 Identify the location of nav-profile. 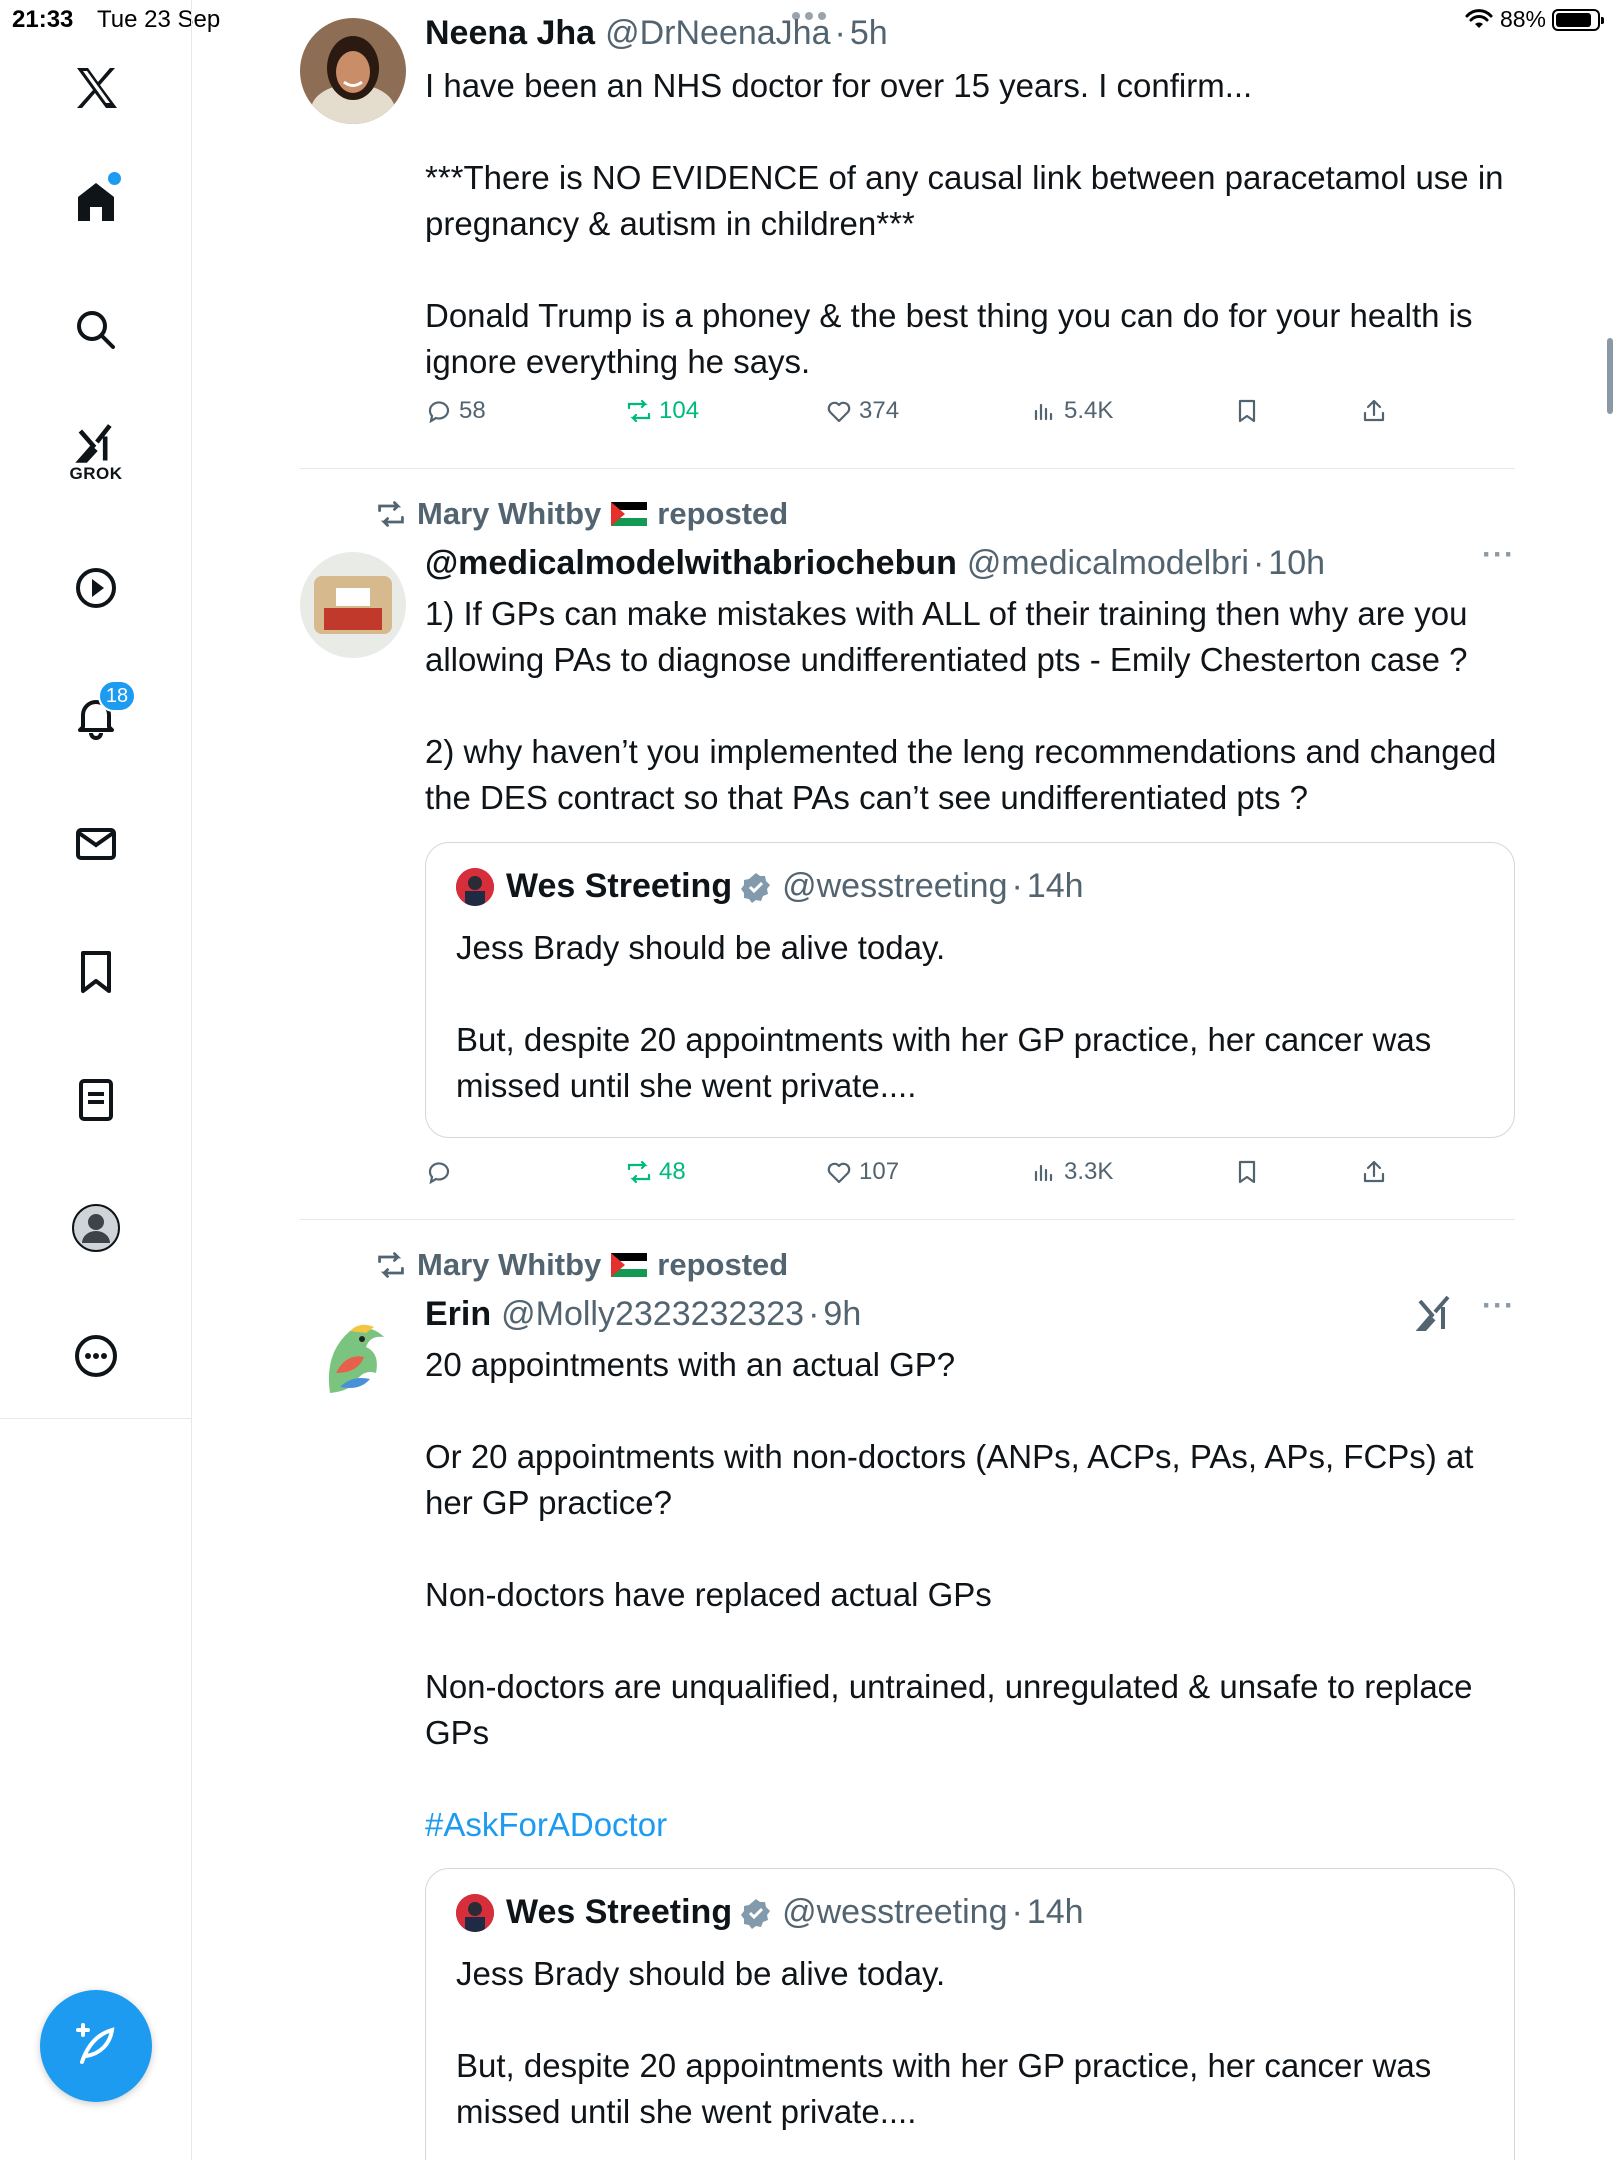
(96, 1228).